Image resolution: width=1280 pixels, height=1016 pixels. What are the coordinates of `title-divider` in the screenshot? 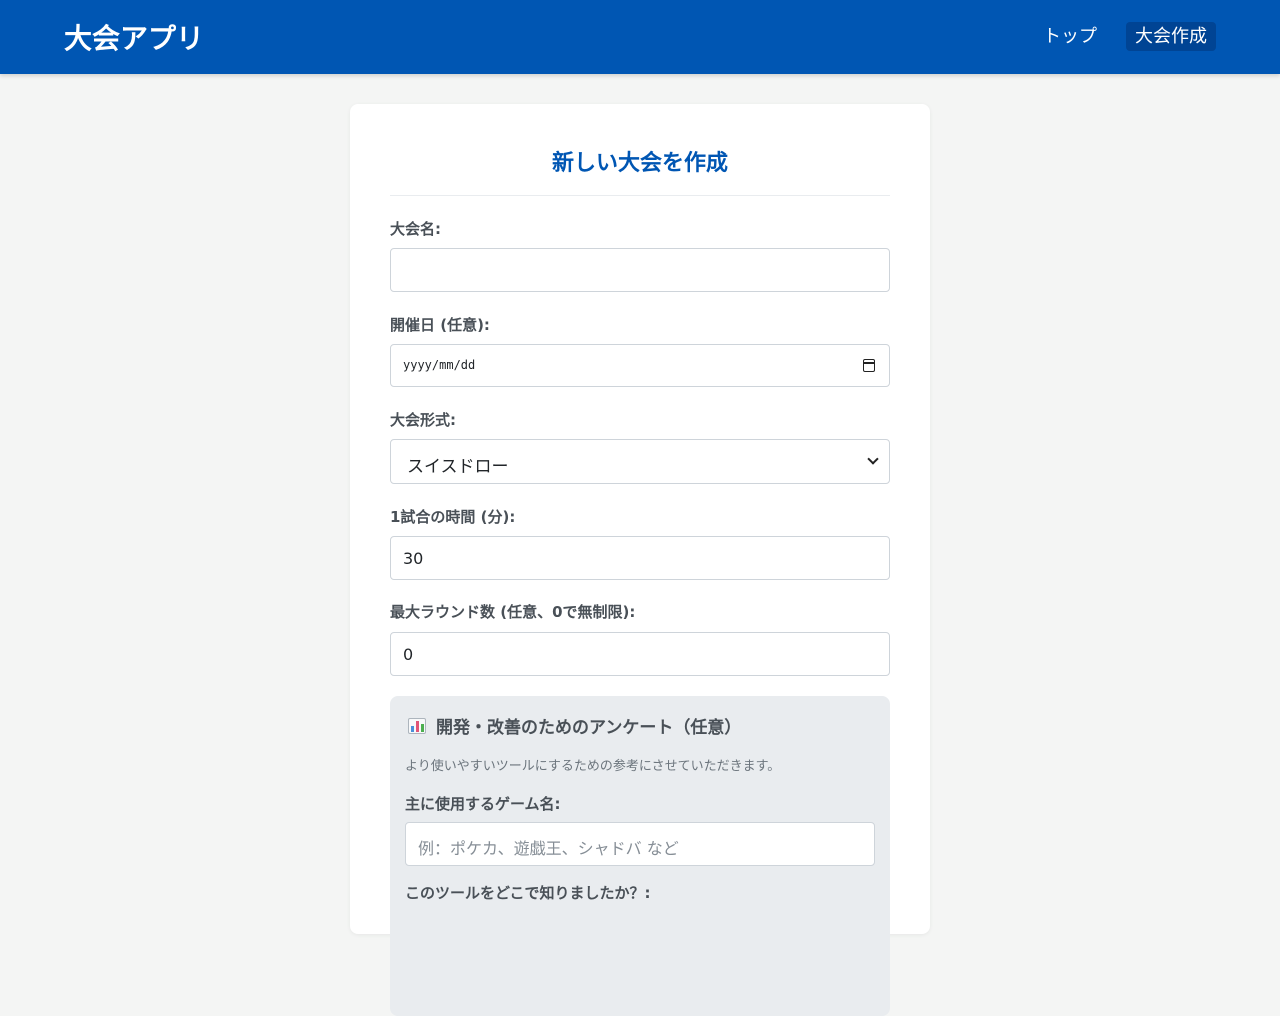 It's located at (640, 195).